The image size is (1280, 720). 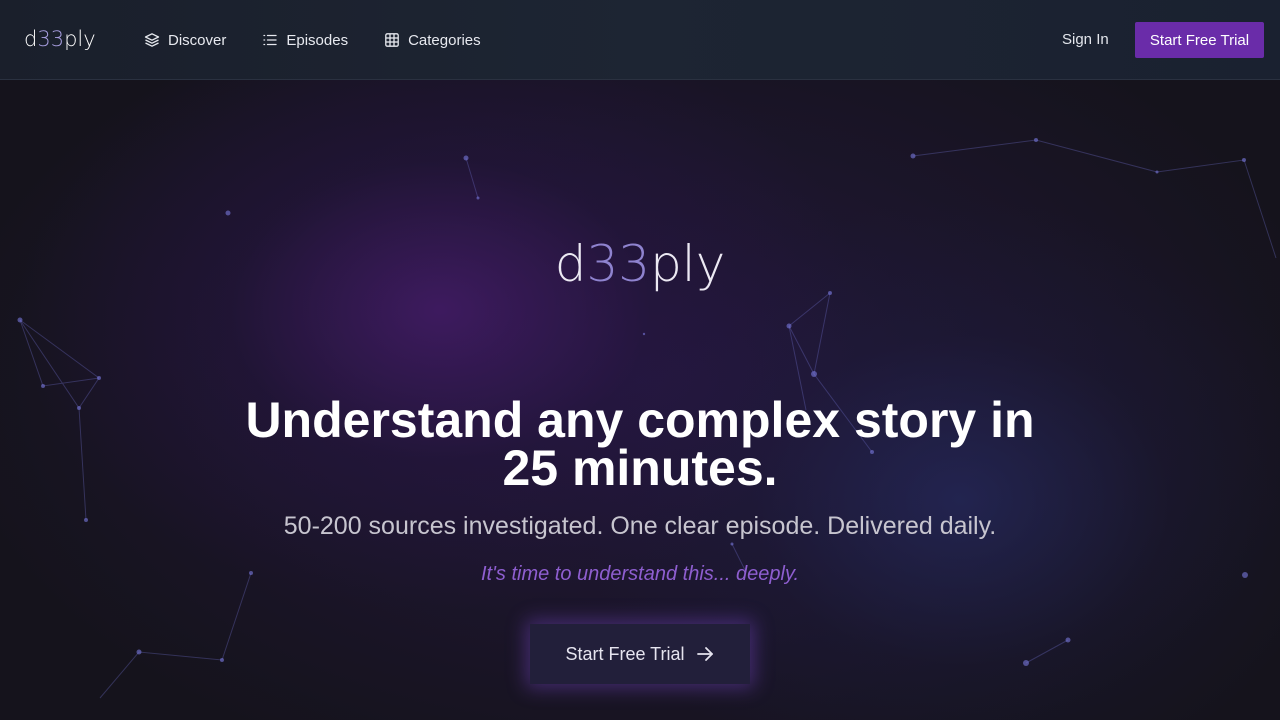 I want to click on hero-start-free-trial-button: Start Free Trial, so click(x=640, y=654).